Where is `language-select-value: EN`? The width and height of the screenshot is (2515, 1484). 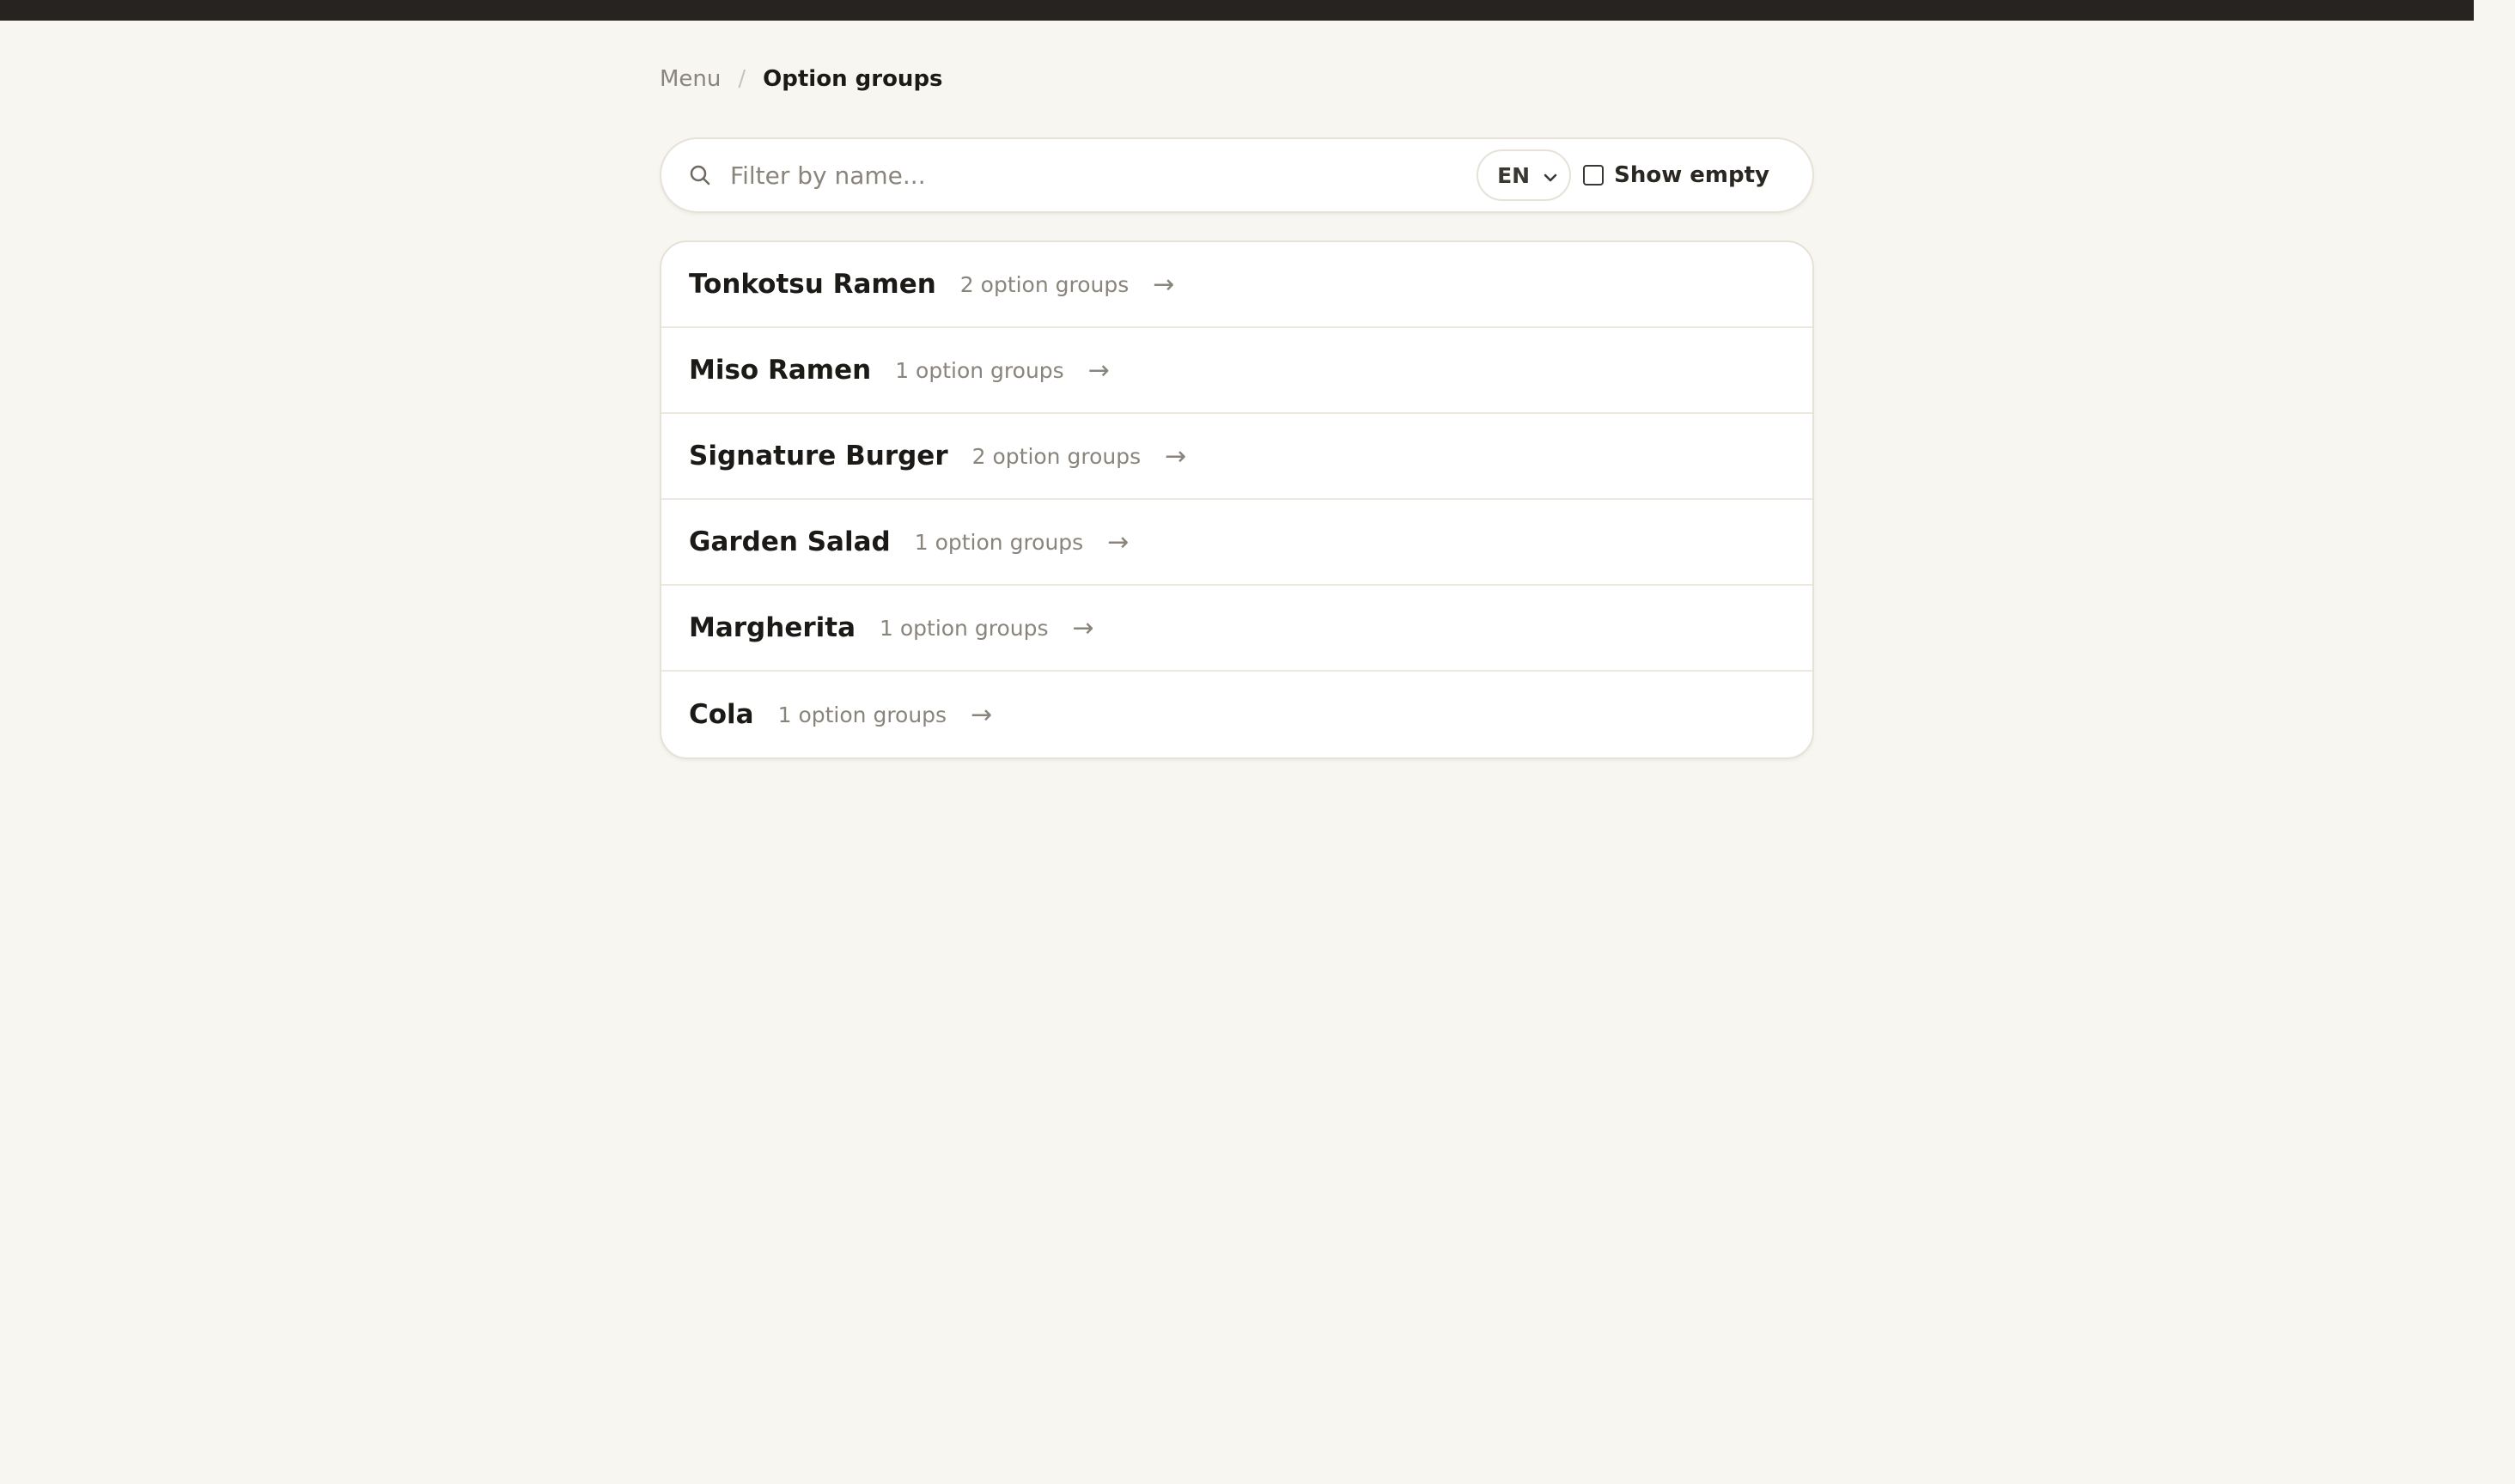
language-select-value: EN is located at coordinates (1514, 175).